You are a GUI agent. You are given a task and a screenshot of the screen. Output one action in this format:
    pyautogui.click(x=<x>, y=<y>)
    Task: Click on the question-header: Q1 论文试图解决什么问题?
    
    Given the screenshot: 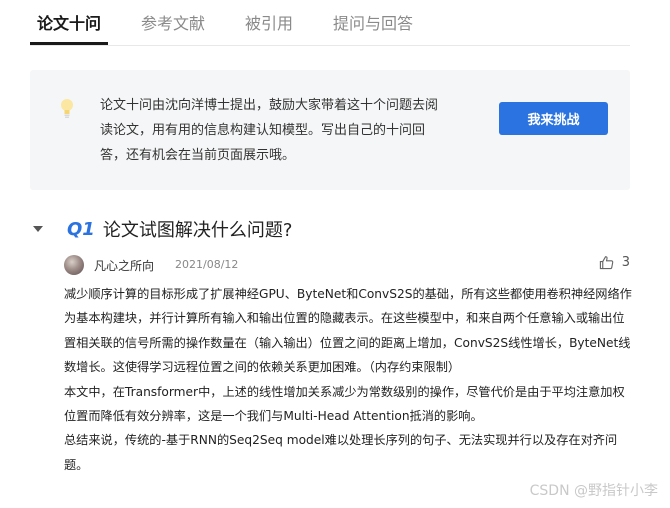 What is the action you would take?
    pyautogui.click(x=161, y=229)
    